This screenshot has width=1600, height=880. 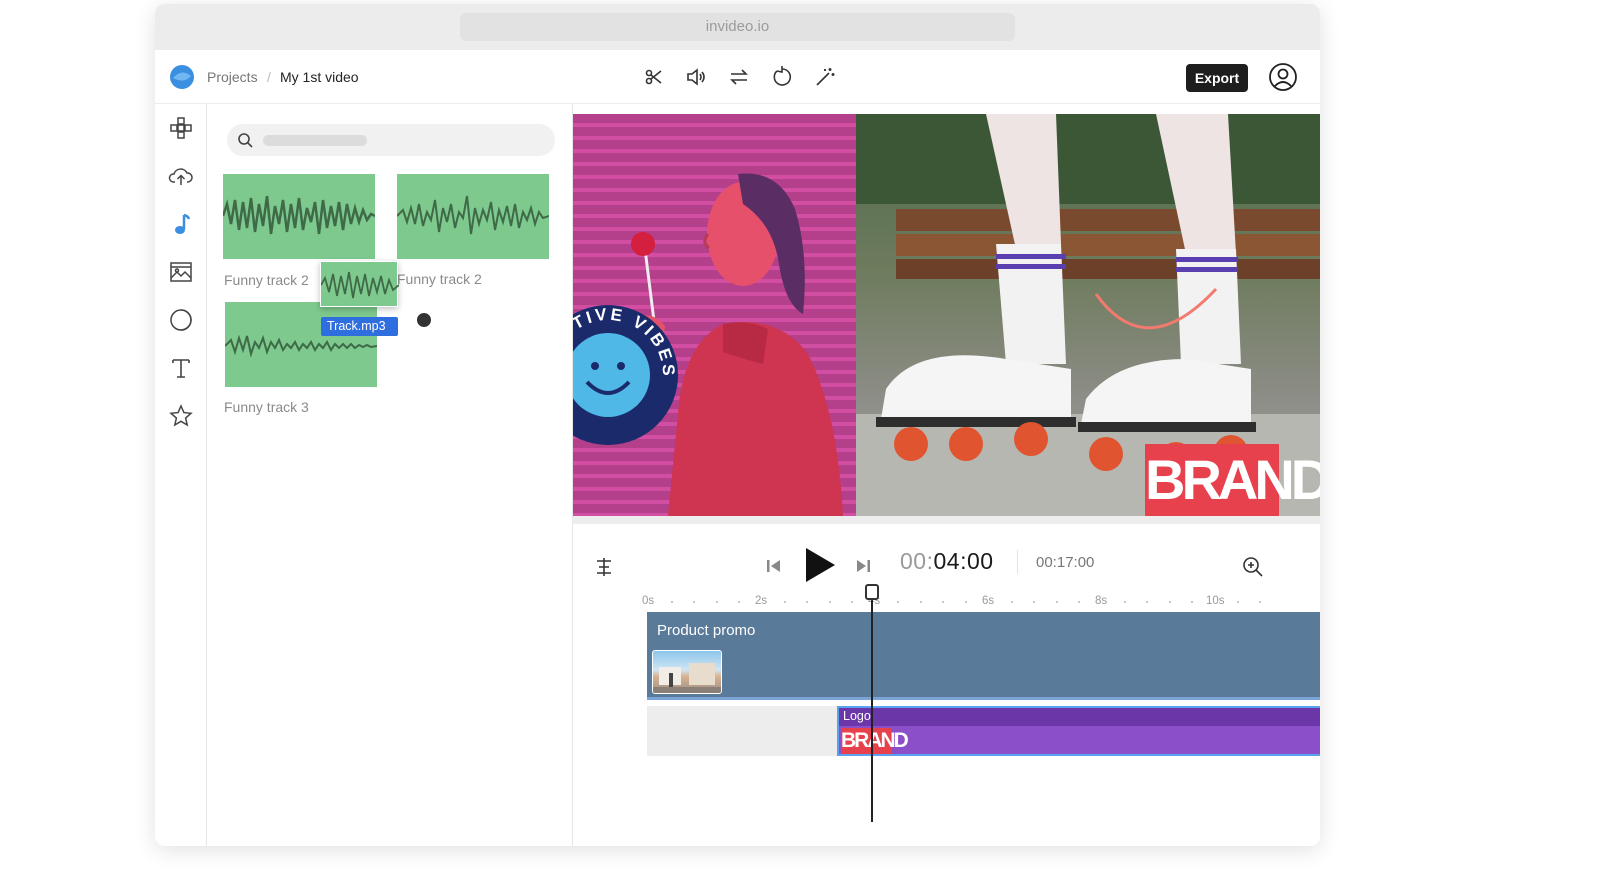 What do you see at coordinates (696, 77) in the screenshot?
I see `volume-icon` at bounding box center [696, 77].